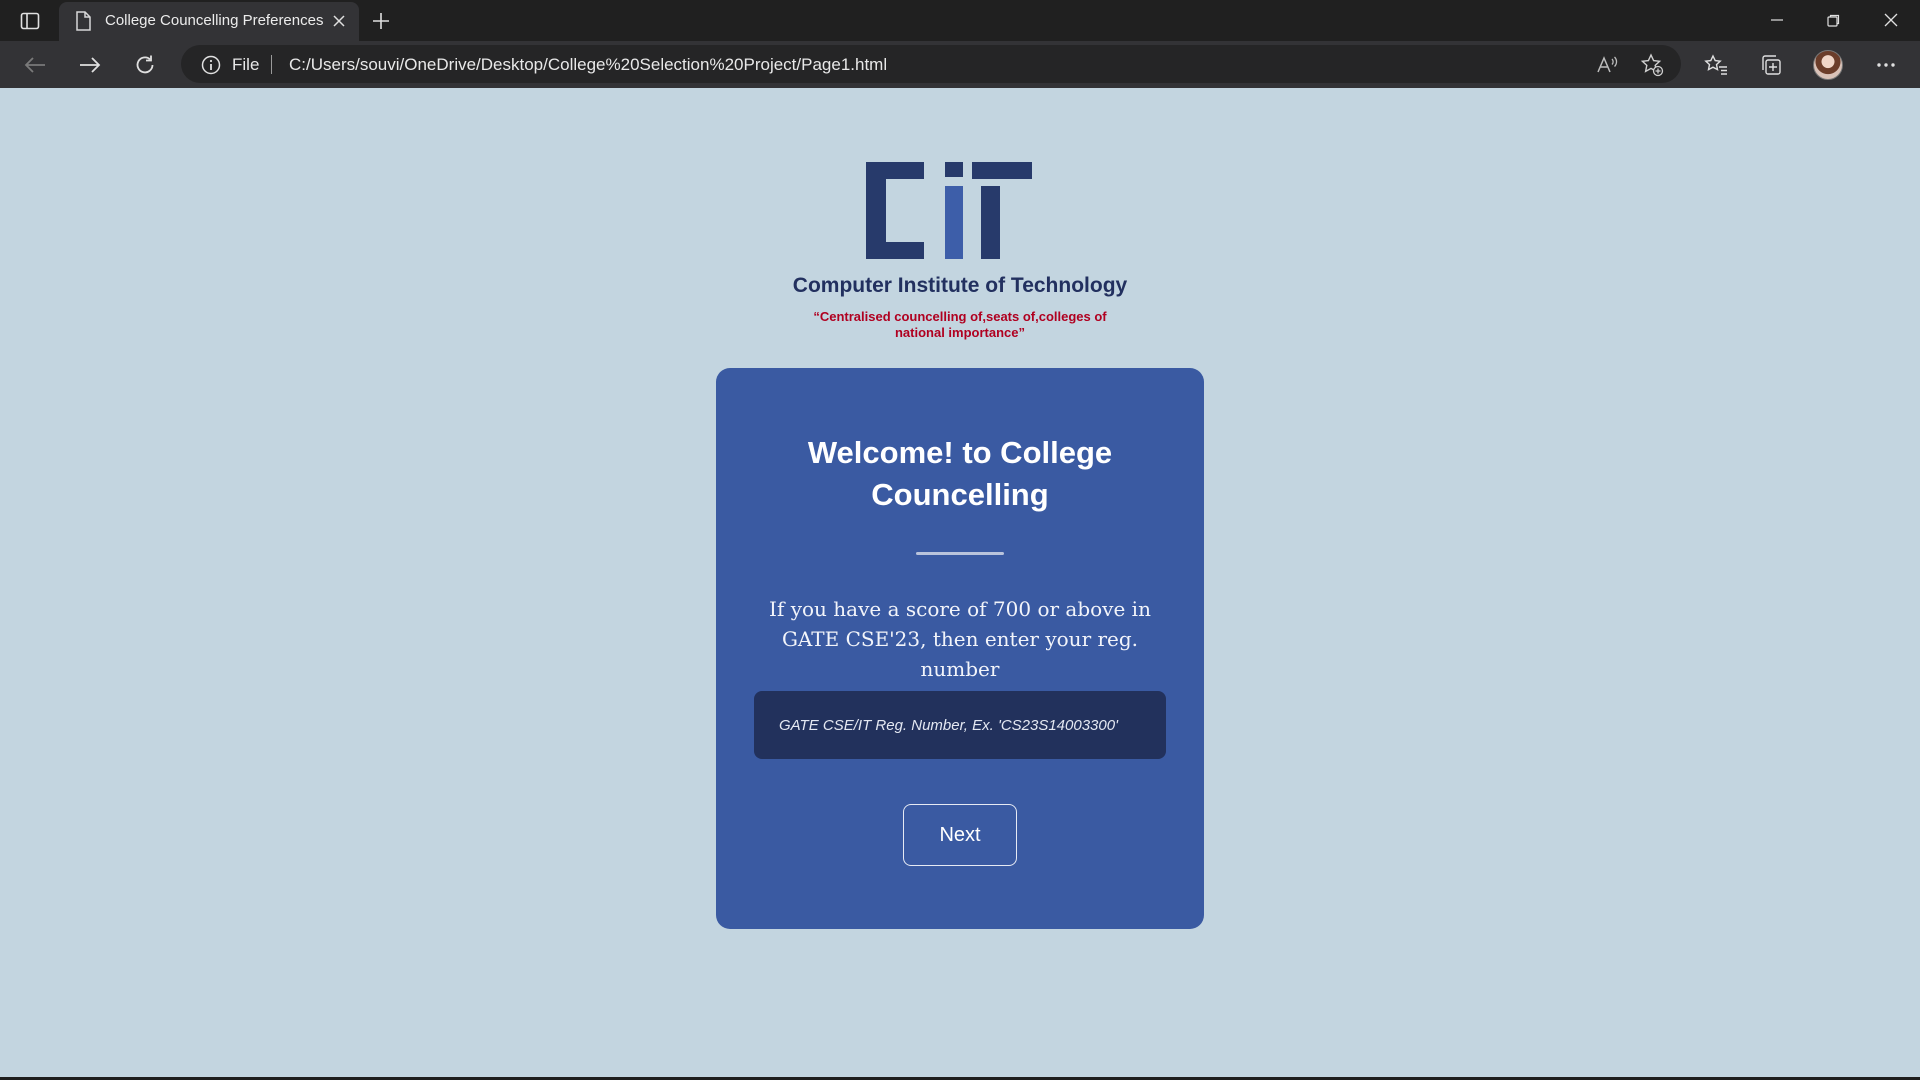  What do you see at coordinates (1771, 65) in the screenshot?
I see `collections-icon` at bounding box center [1771, 65].